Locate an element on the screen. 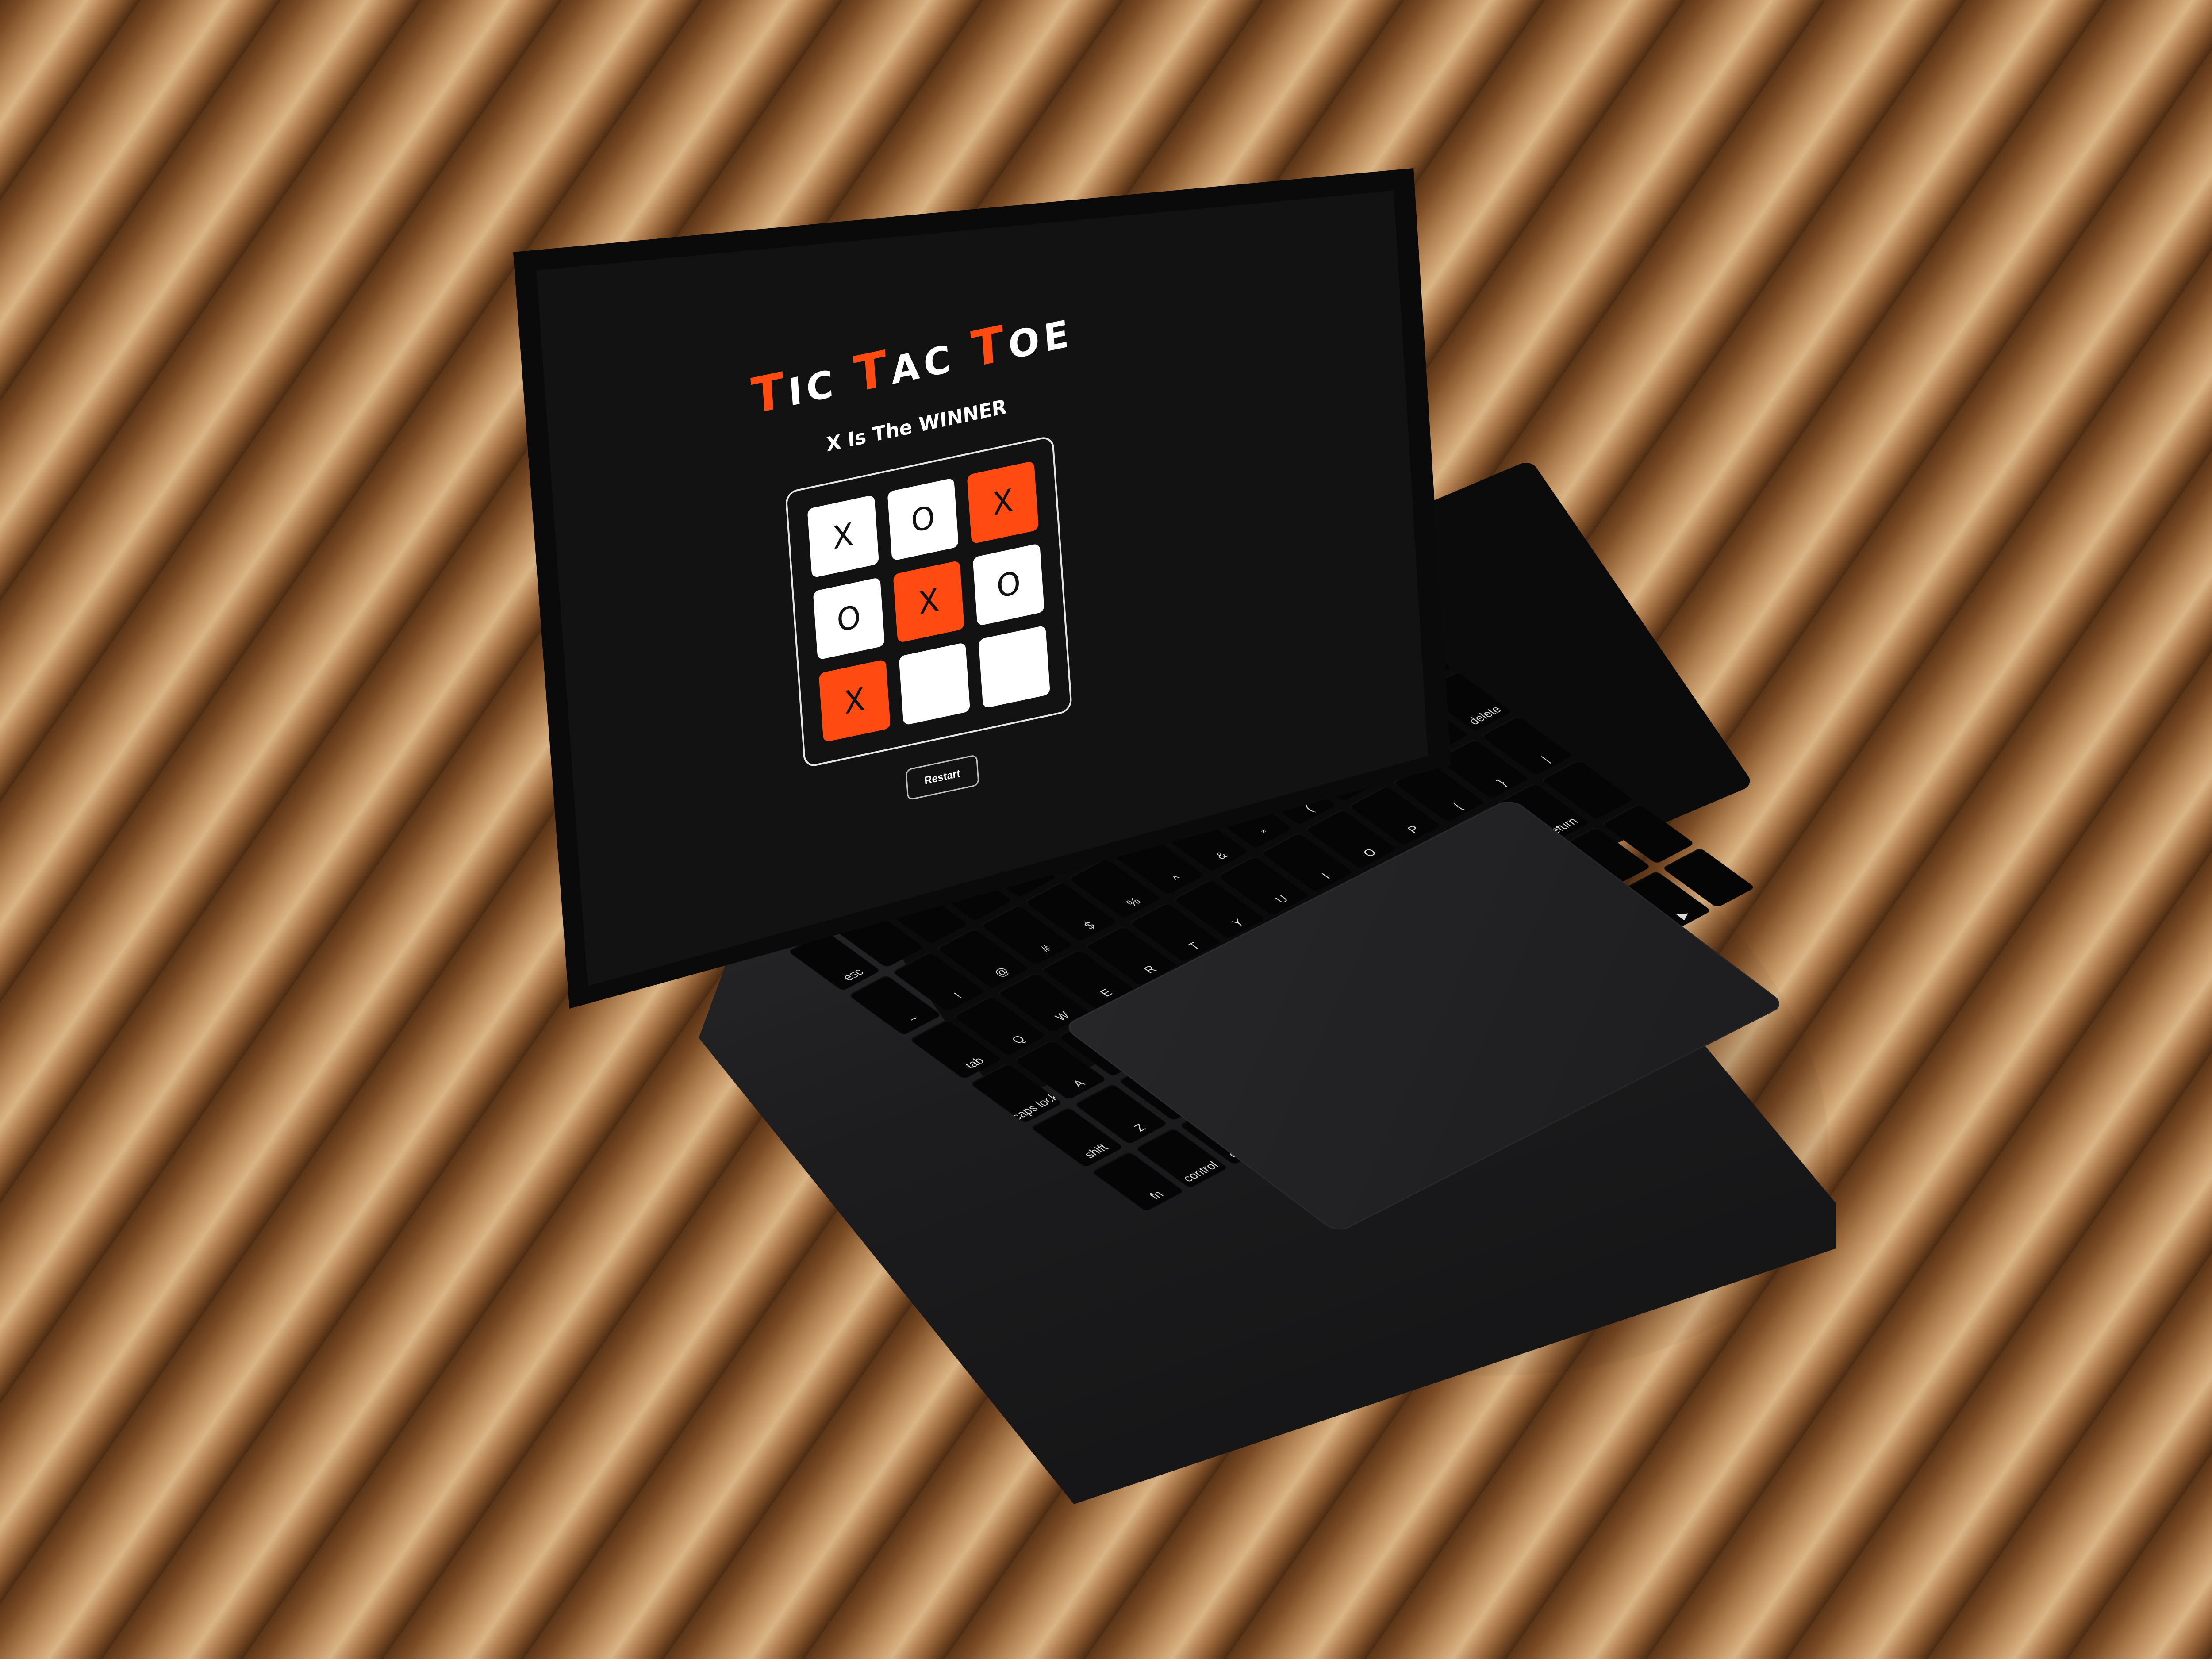  title-text: IC is located at coordinates (822, 386).